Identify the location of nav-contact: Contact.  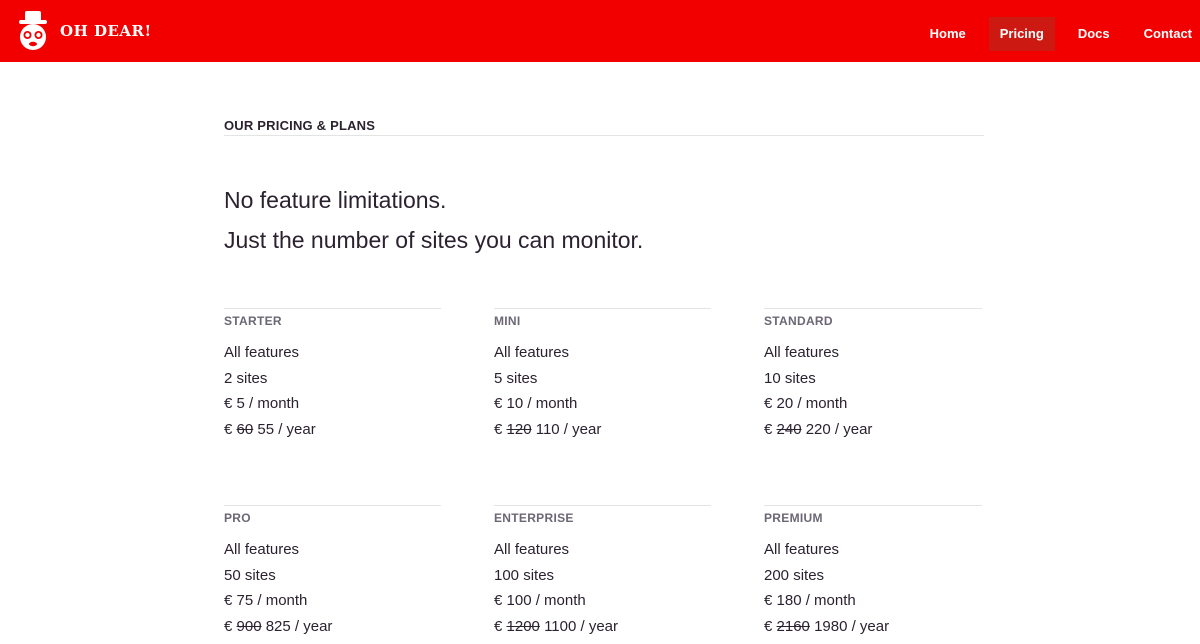
(1162, 34).